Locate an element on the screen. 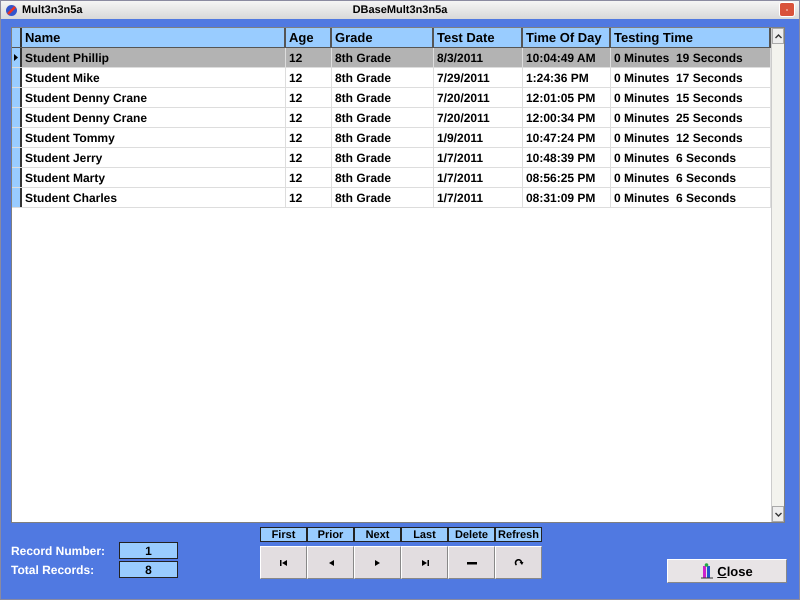 Image resolution: width=800 pixels, height=600 pixels. table-row: Student Jerry 12 8th Grade 1/7/2011 10:48:39 PM 0 Minutes 6 Seconds is located at coordinates (391, 158).